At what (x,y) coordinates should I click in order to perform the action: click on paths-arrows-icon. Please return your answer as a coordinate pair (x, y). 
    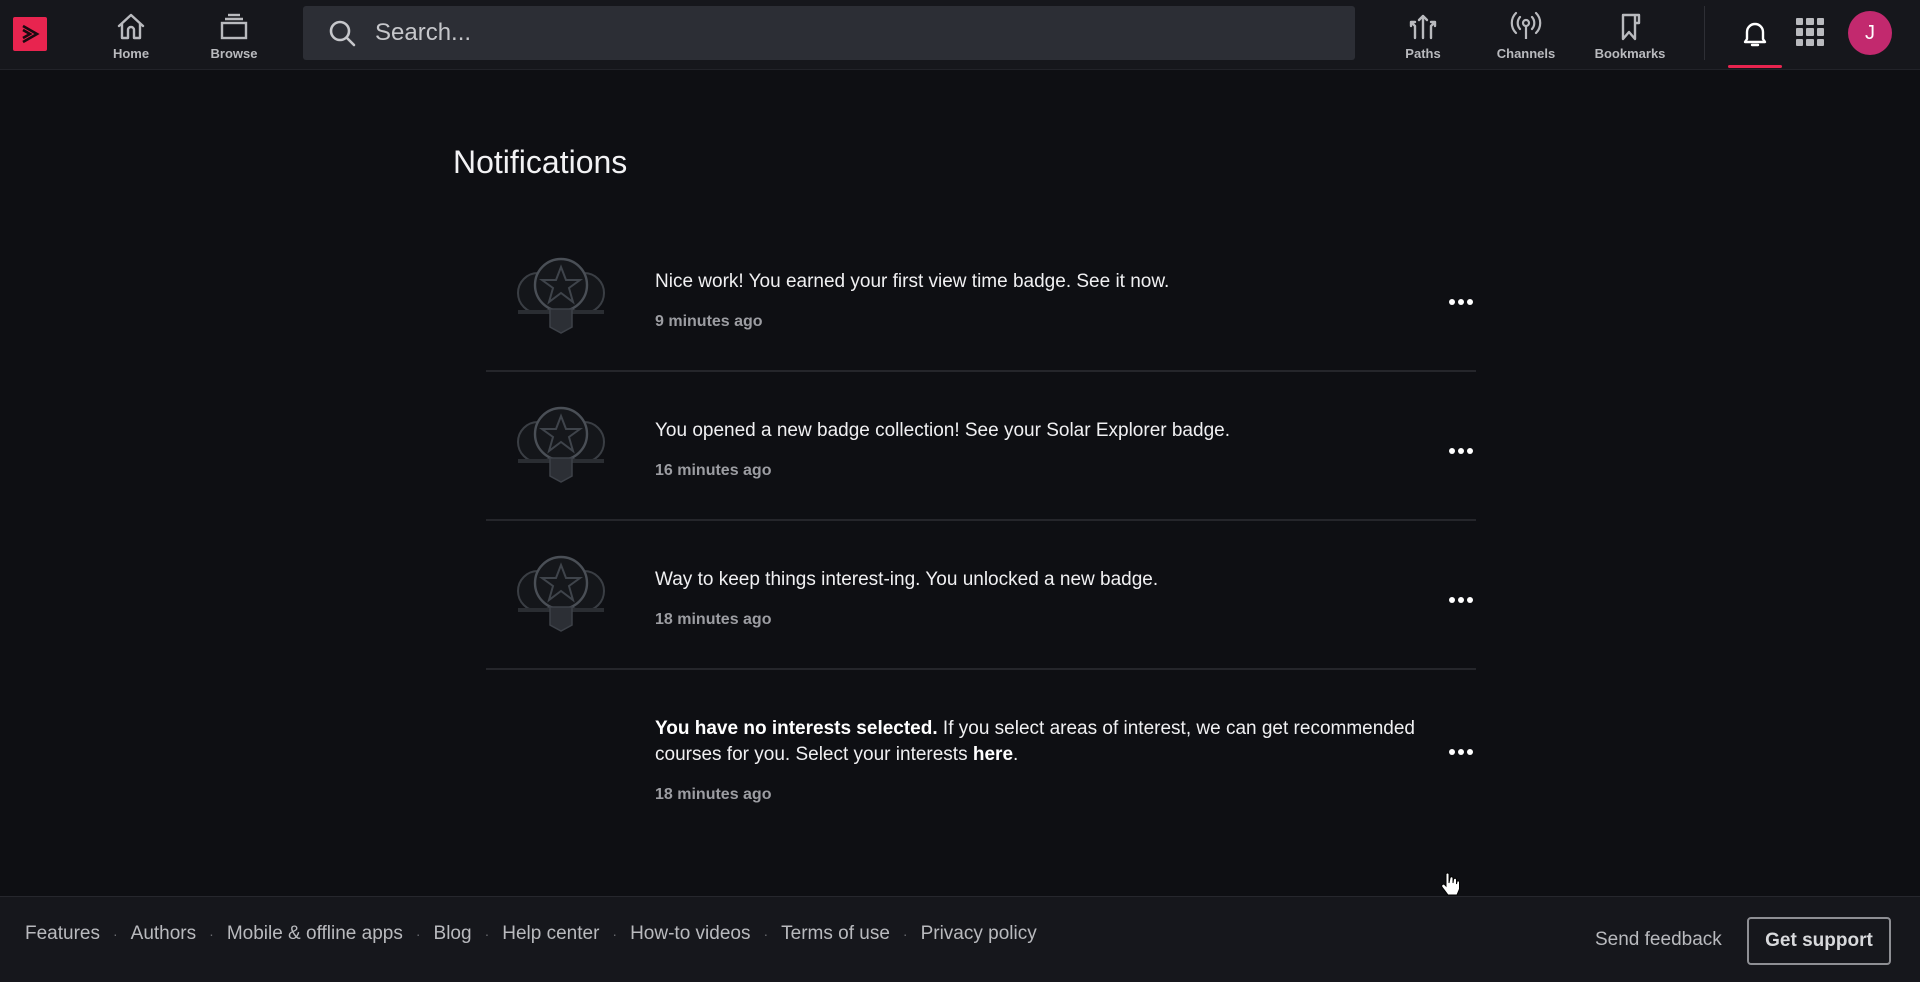
    Looking at the image, I should click on (1423, 26).